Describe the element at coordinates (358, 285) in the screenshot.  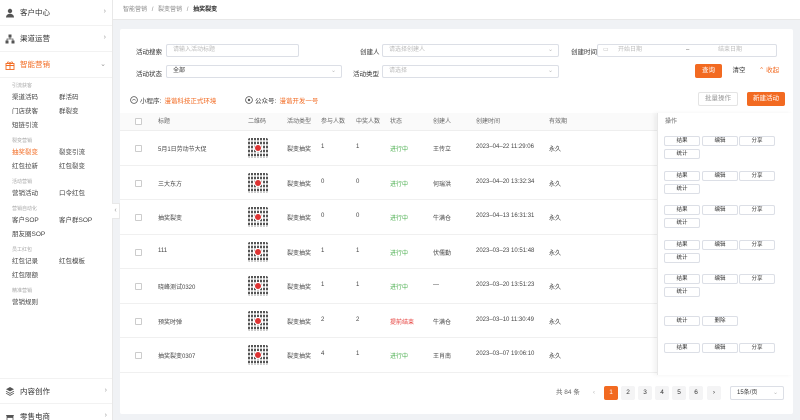
I see `row-winners: 1` at that location.